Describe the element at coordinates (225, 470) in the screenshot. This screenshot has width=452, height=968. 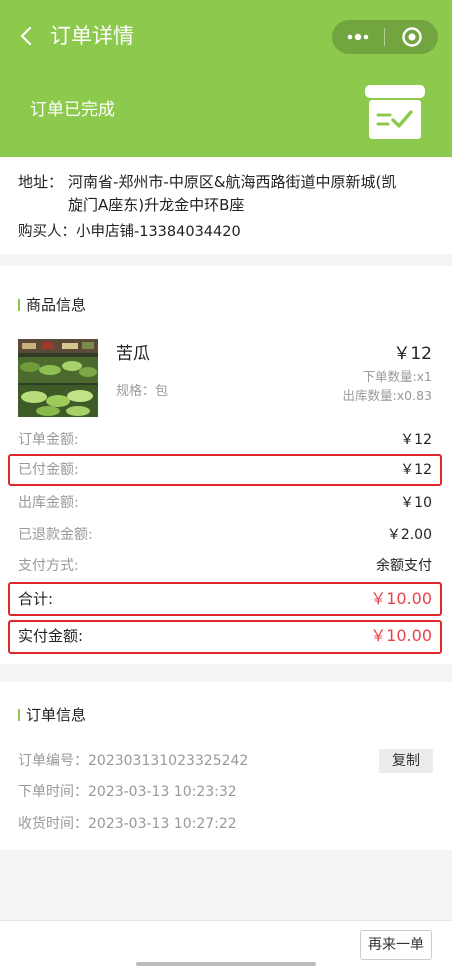
I see `amount-row-paid: 已付金额: ￥12` at that location.